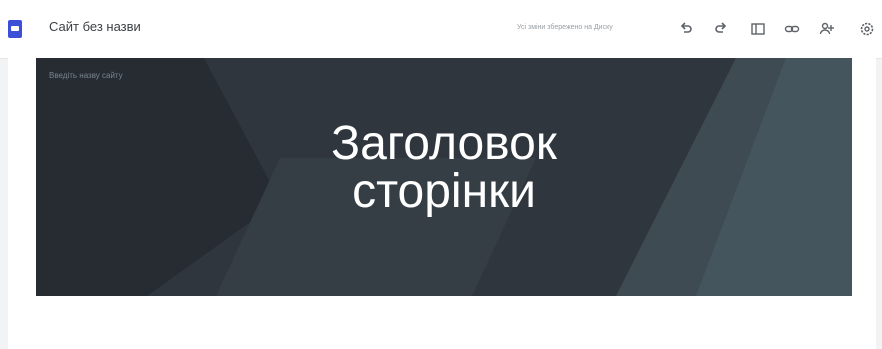 The height and width of the screenshot is (349, 882). I want to click on link-icon, so click(792, 29).